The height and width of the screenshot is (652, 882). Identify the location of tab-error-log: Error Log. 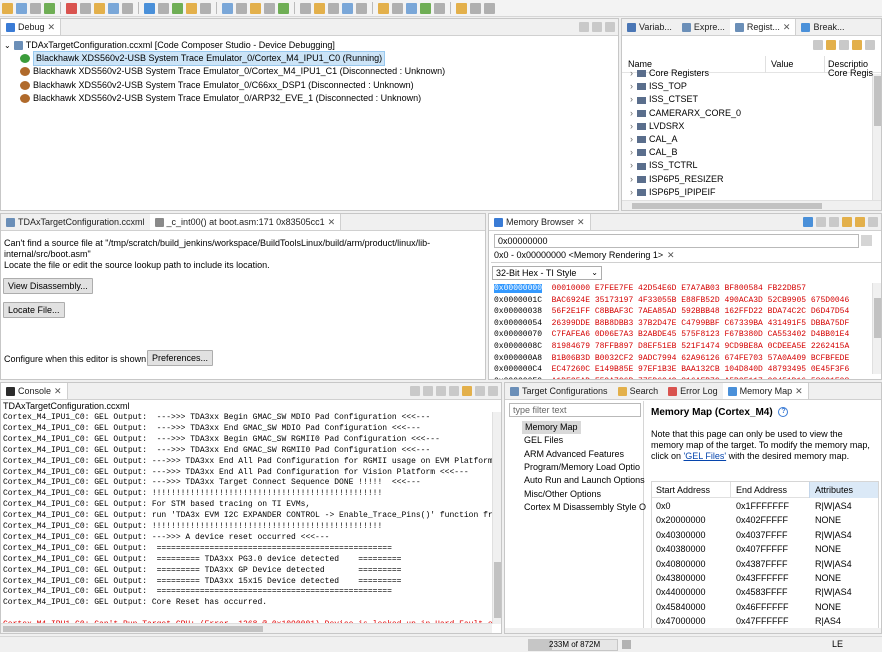
(693, 391).